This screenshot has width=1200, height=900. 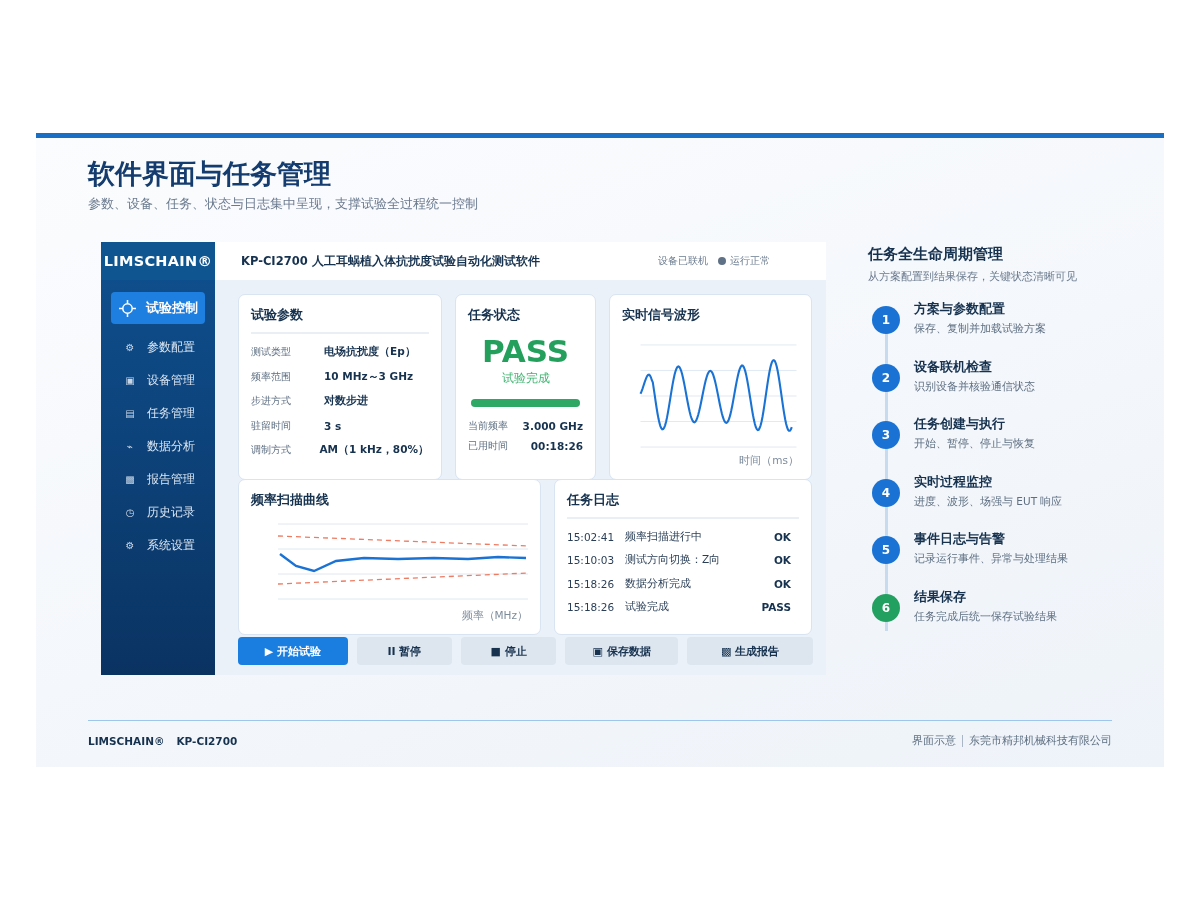 What do you see at coordinates (683, 261) in the screenshot?
I see `status-text: 设备已联机` at bounding box center [683, 261].